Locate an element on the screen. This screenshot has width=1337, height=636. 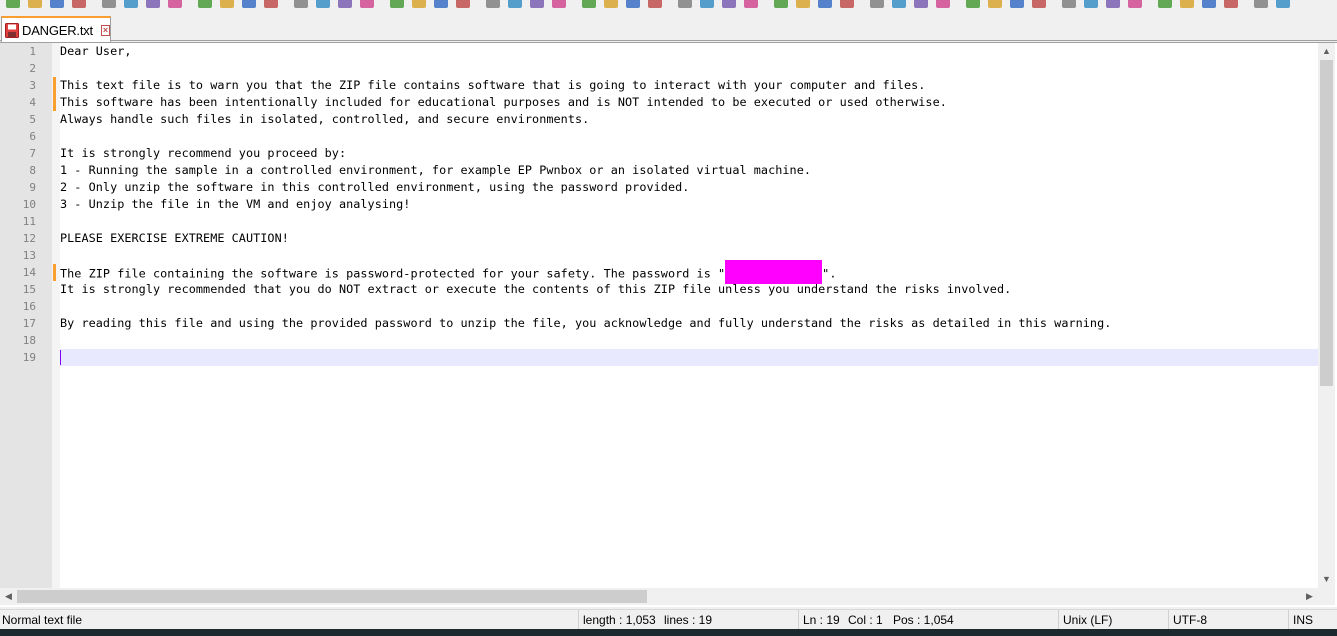
text-line: It is strongly recommend you proceed by: is located at coordinates (203, 153).